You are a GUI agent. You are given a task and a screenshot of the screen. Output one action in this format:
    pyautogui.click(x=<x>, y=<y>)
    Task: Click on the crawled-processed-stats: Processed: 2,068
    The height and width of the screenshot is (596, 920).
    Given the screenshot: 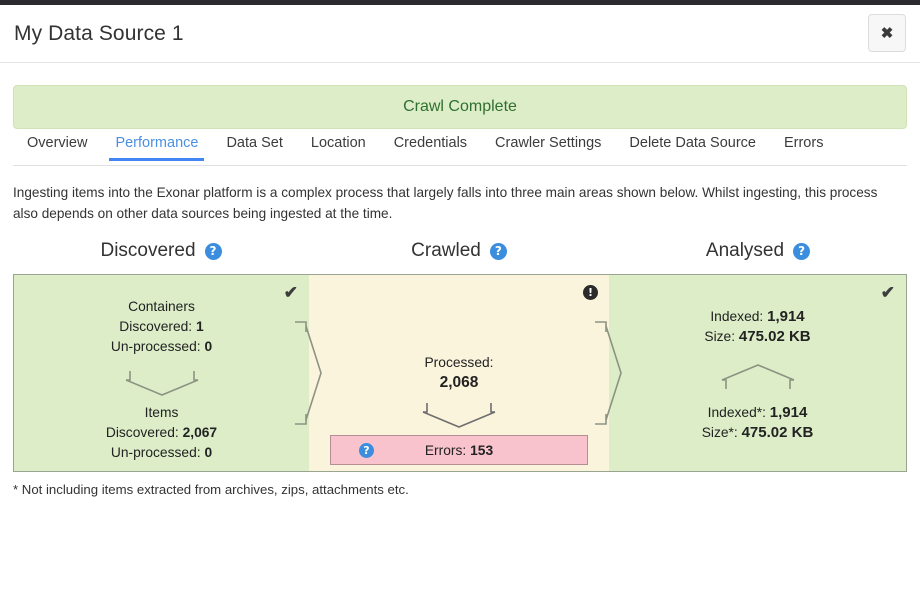 What is the action you would take?
    pyautogui.click(x=458, y=373)
    